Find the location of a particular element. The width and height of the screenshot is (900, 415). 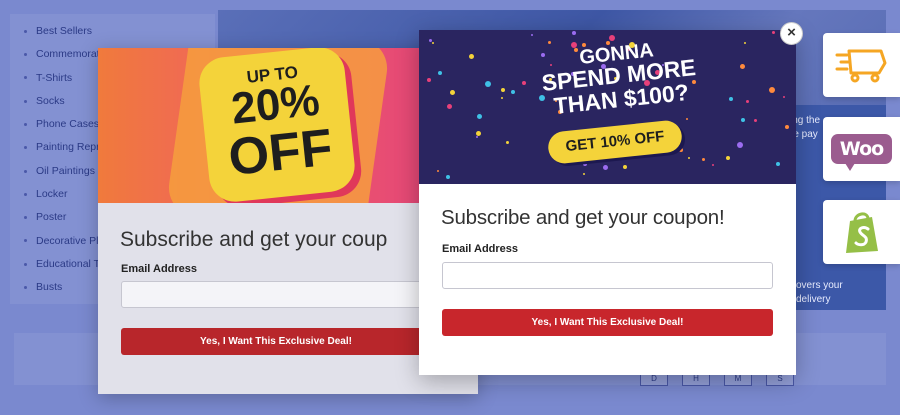

promo-headline: GONNA SPEND MORE THAN $100? is located at coordinates (619, 78).